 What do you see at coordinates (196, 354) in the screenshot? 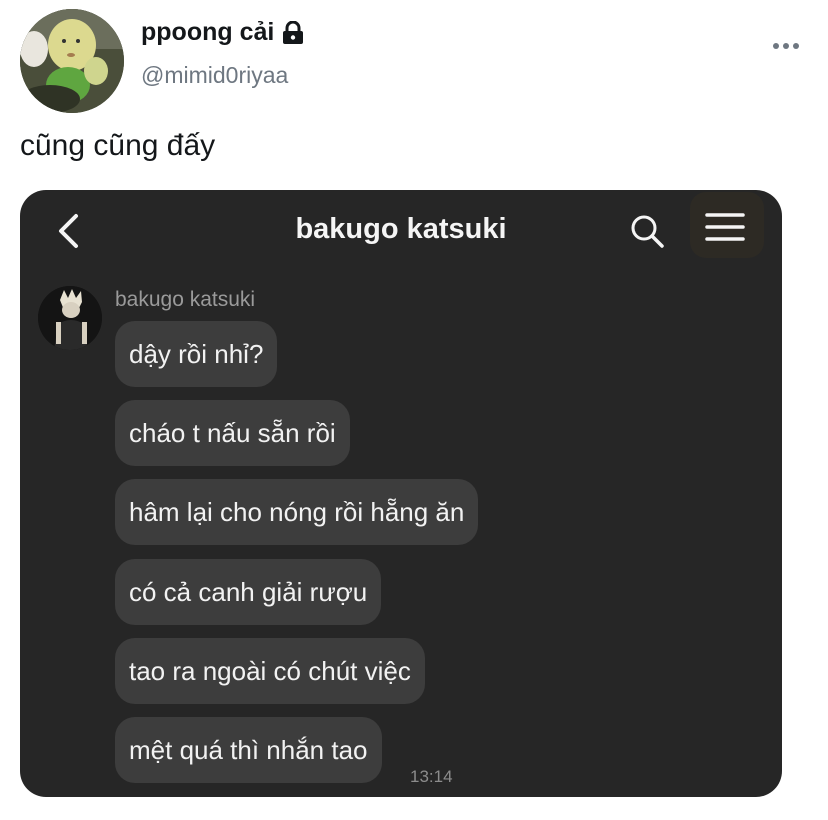
I see `message-bubble: dậy rồi nhỉ?` at bounding box center [196, 354].